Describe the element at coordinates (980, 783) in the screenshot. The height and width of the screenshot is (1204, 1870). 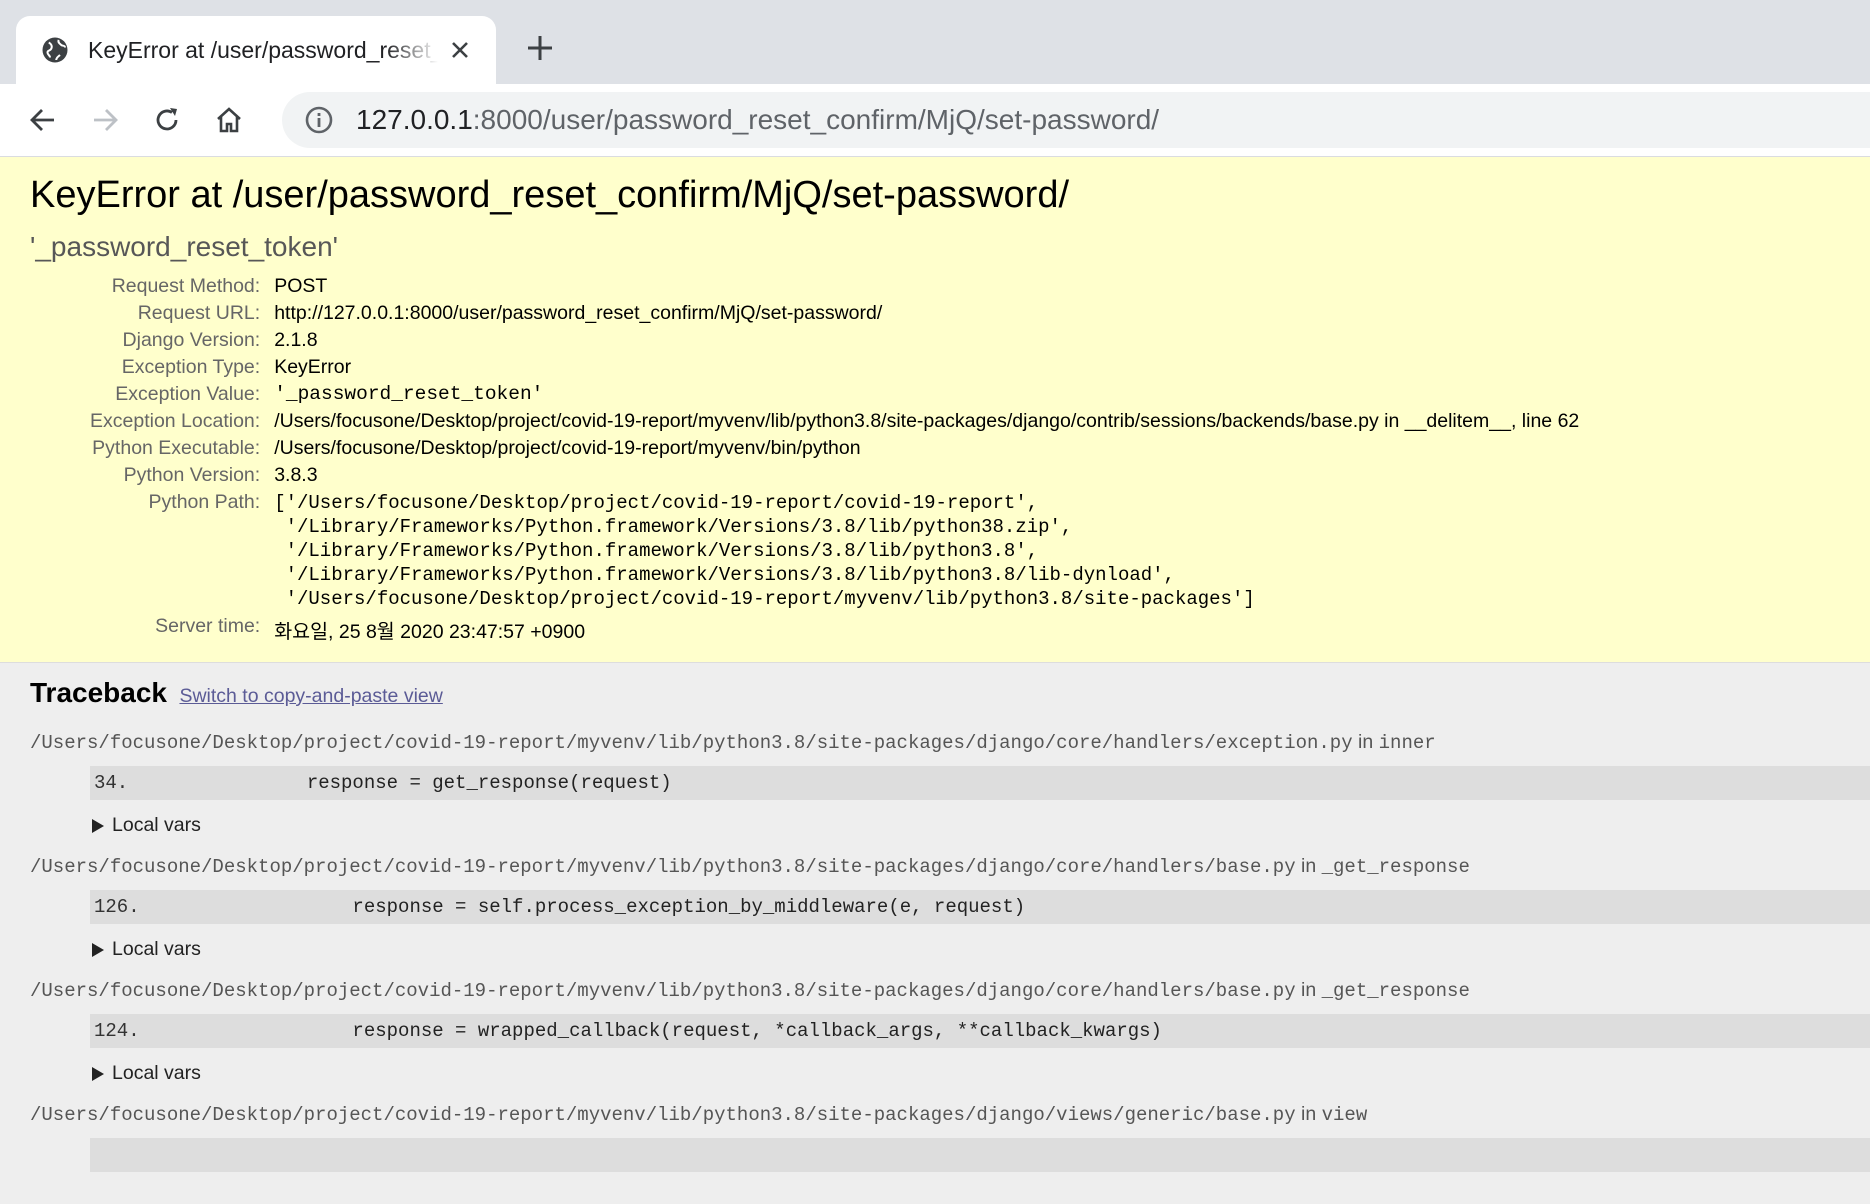
I see `context-line: 34. response = get_response(request)` at that location.